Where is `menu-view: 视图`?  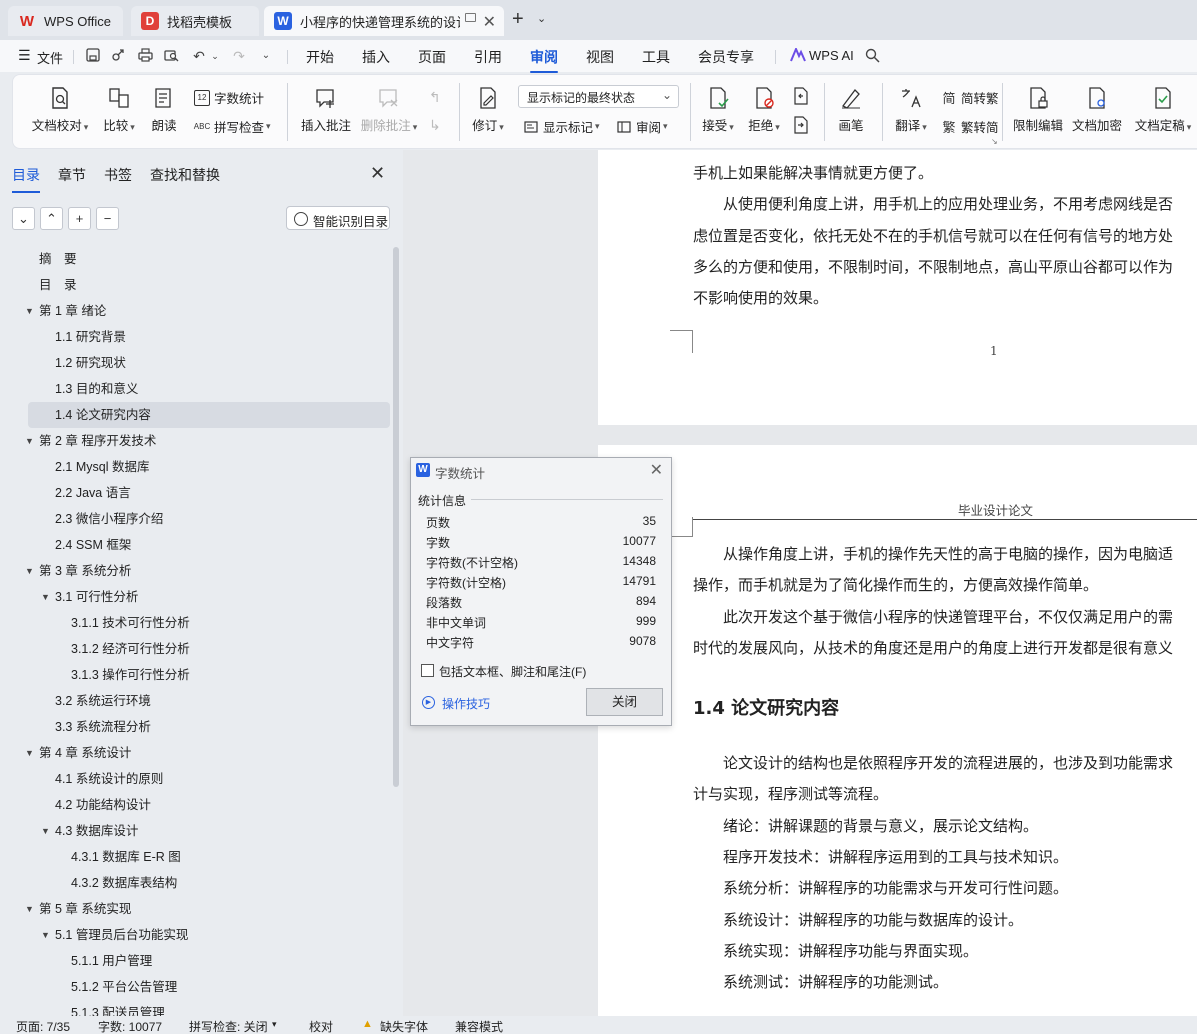 menu-view: 视图 is located at coordinates (600, 57).